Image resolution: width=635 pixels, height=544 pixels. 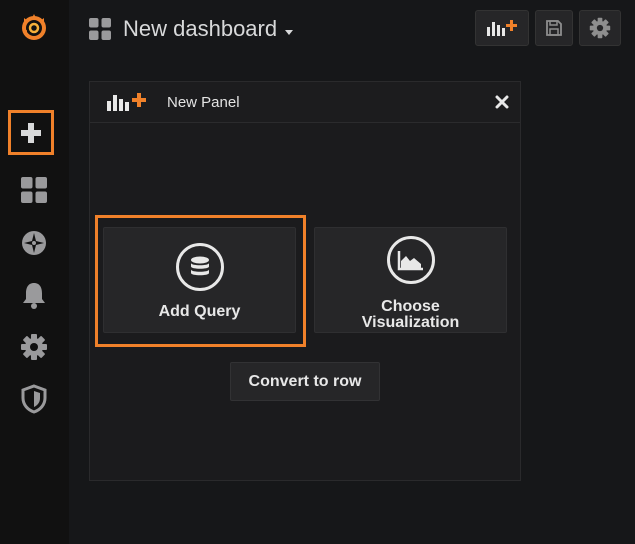 What do you see at coordinates (410, 306) in the screenshot?
I see `choose-visualization-line1: Choose` at bounding box center [410, 306].